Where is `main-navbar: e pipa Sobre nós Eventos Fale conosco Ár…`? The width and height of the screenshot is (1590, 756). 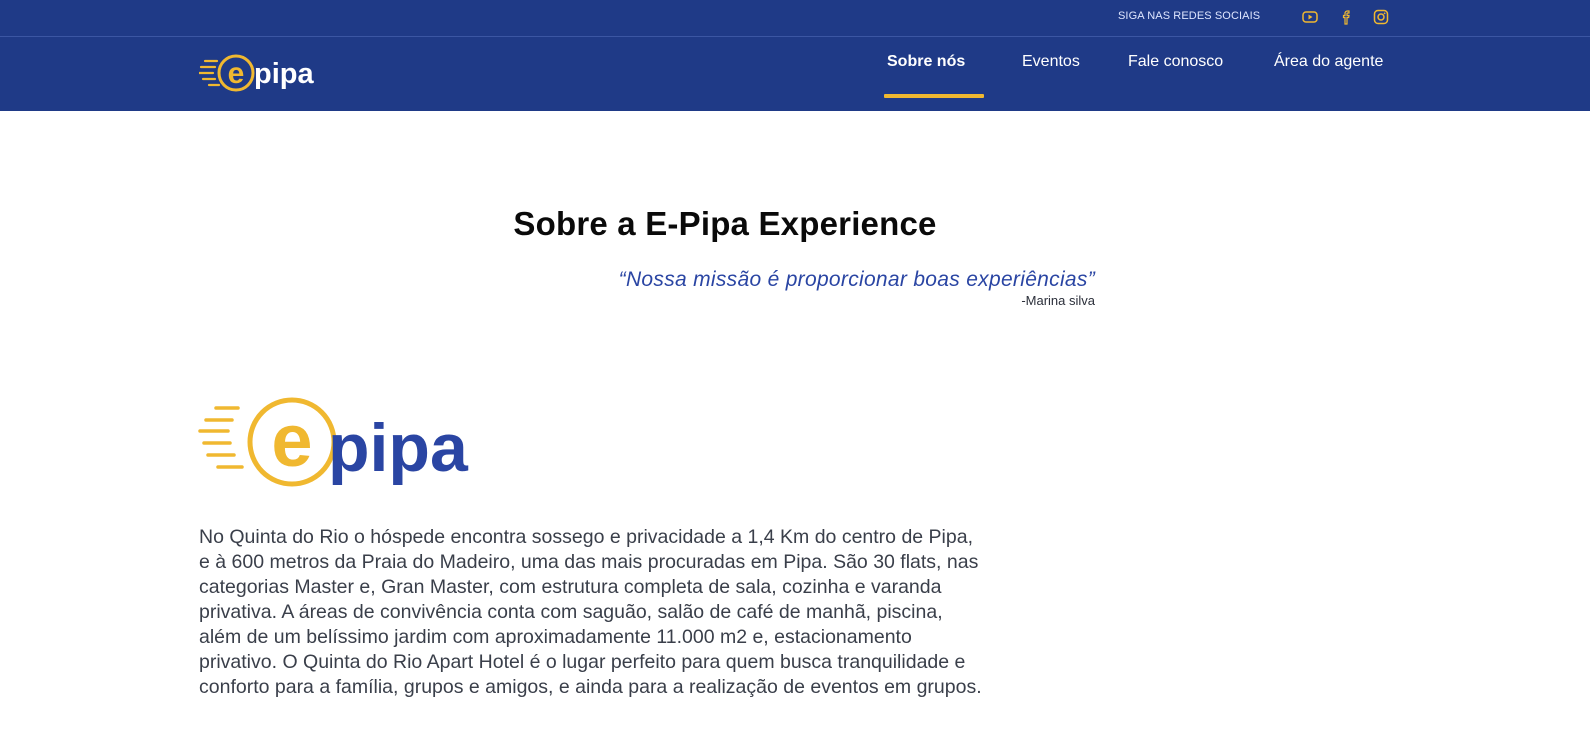
main-navbar: e pipa Sobre nós Eventos Fale conosco Ár… is located at coordinates (795, 74).